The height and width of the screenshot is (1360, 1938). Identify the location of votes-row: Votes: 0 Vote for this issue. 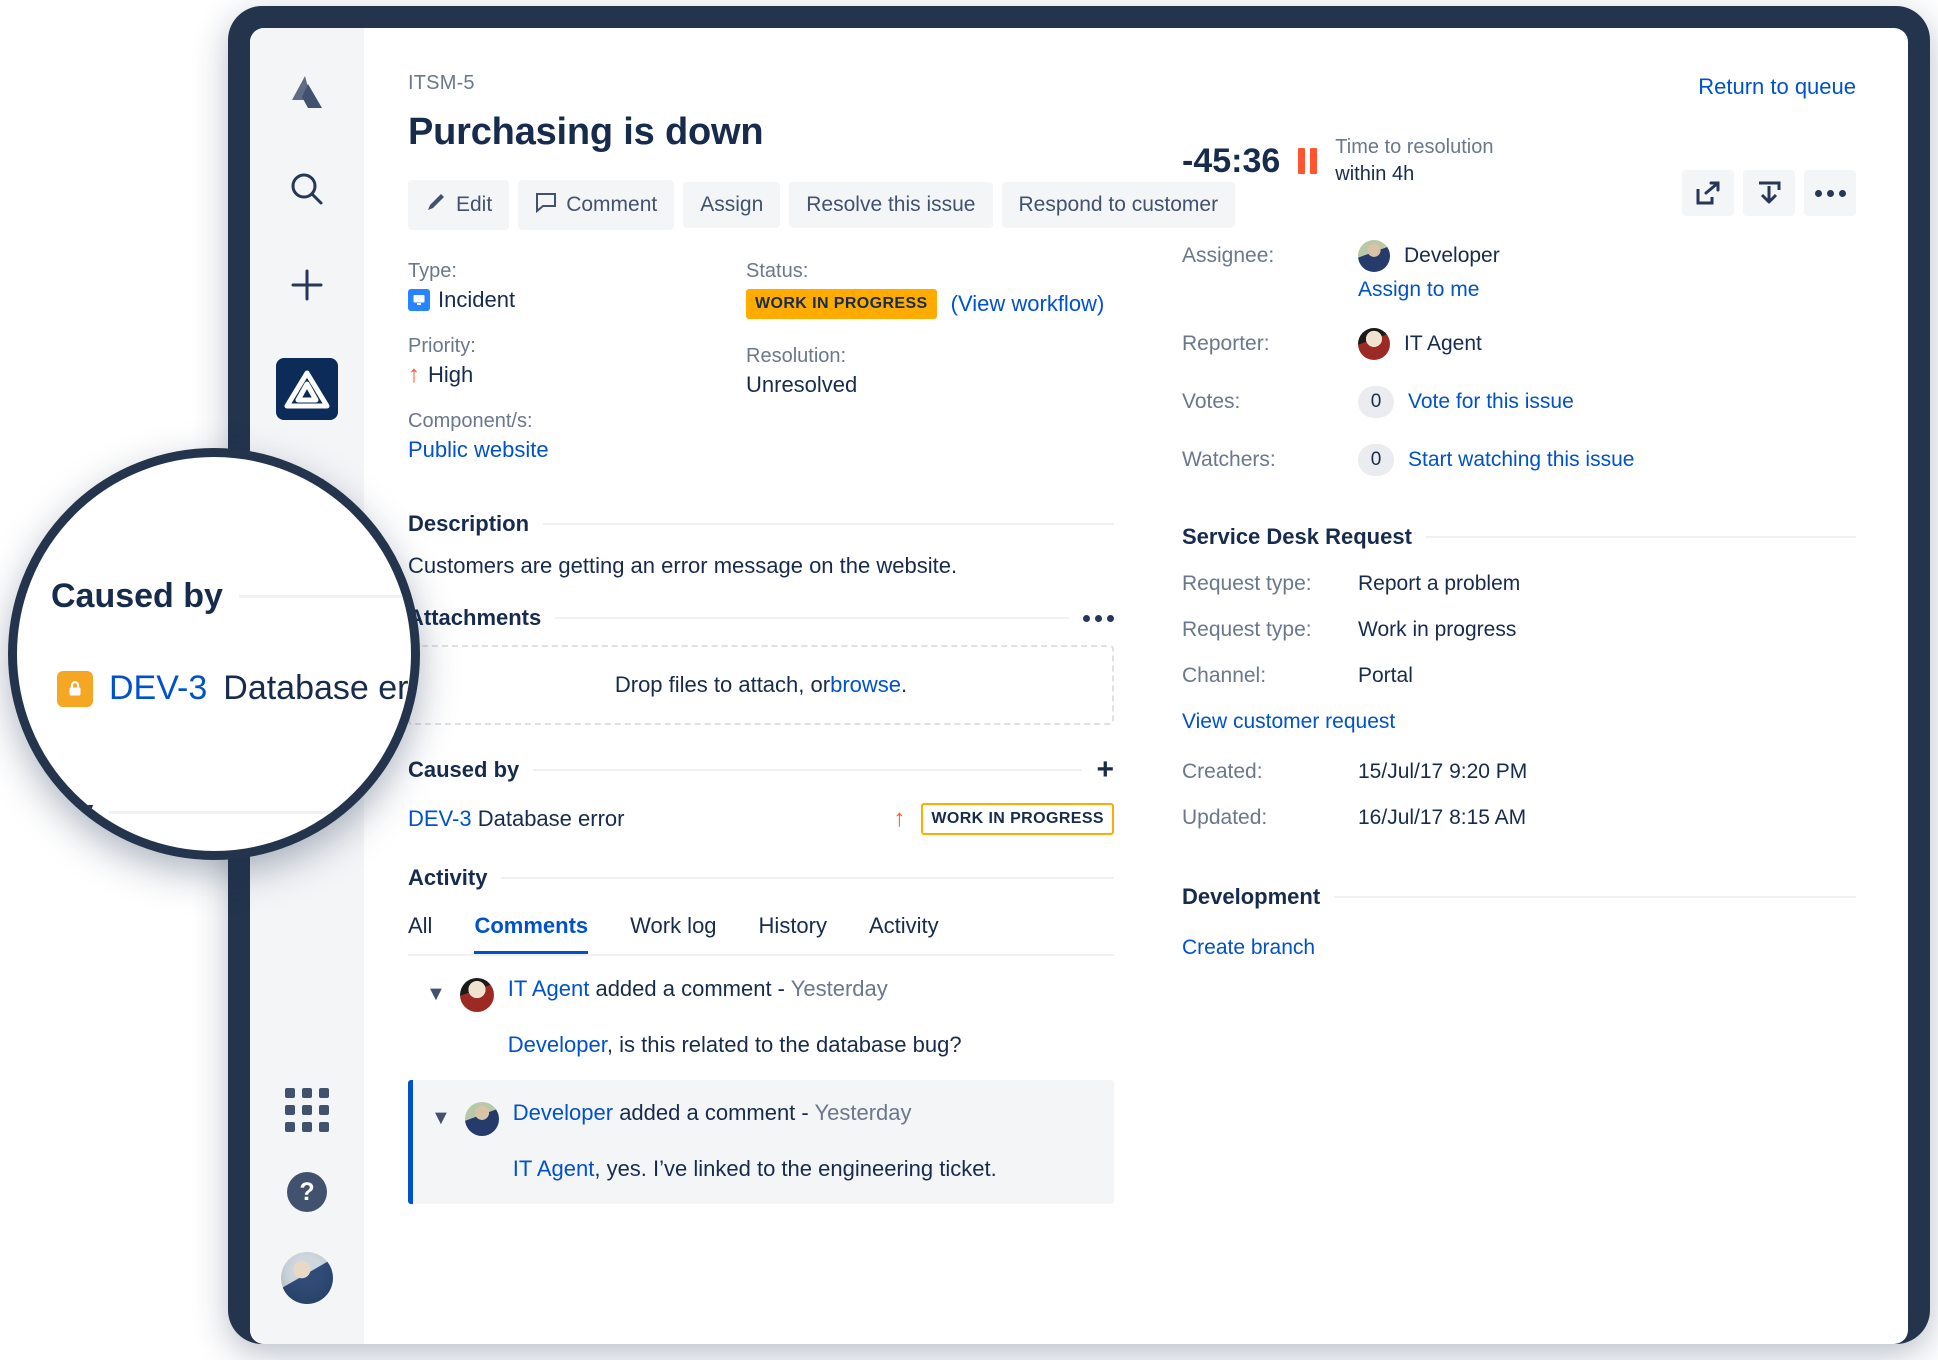
(1519, 402).